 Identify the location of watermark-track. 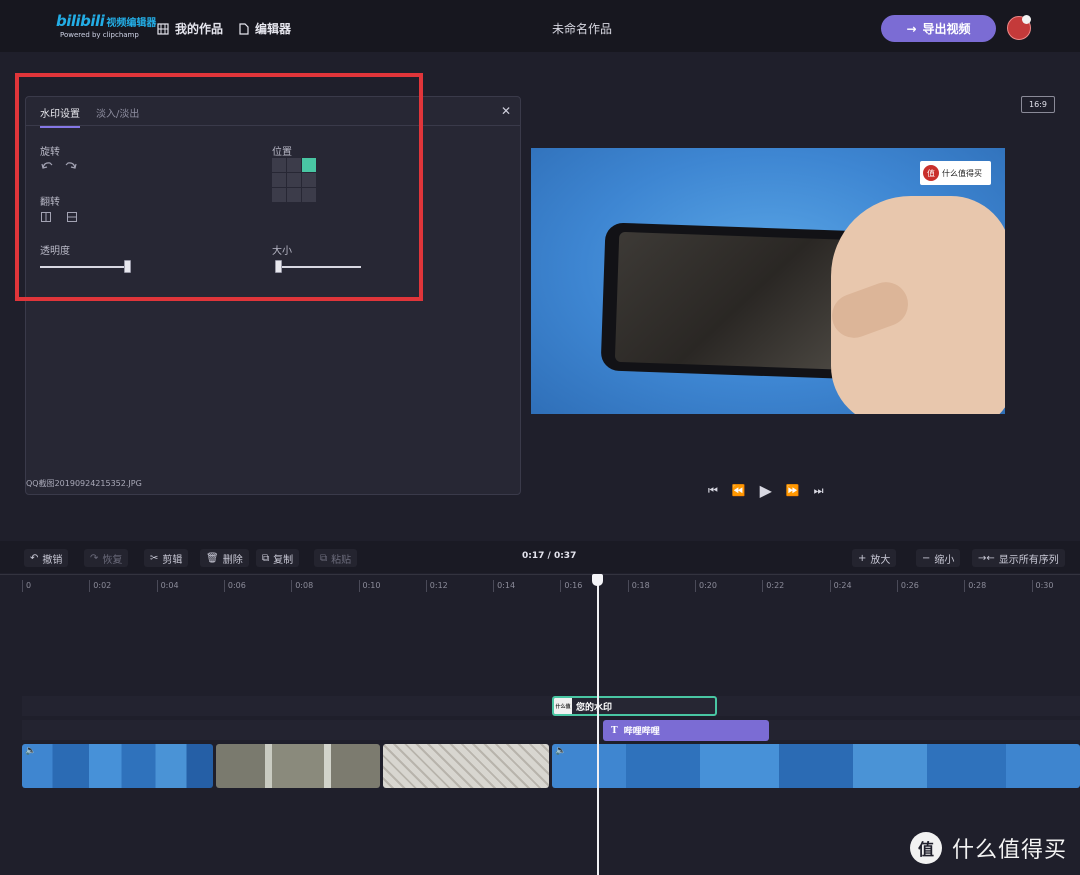
(551, 706).